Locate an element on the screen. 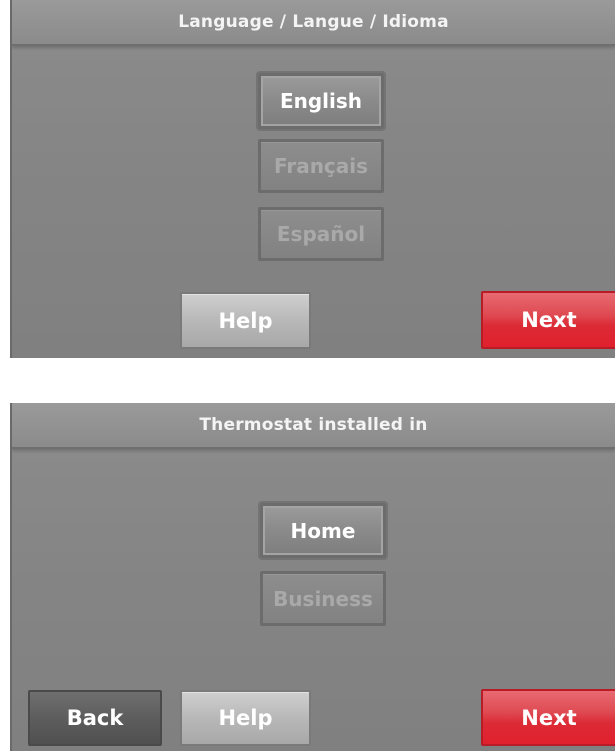 This screenshot has height=751, width=615. language-title-bar: Language / Langue / Idioma is located at coordinates (313, 23).